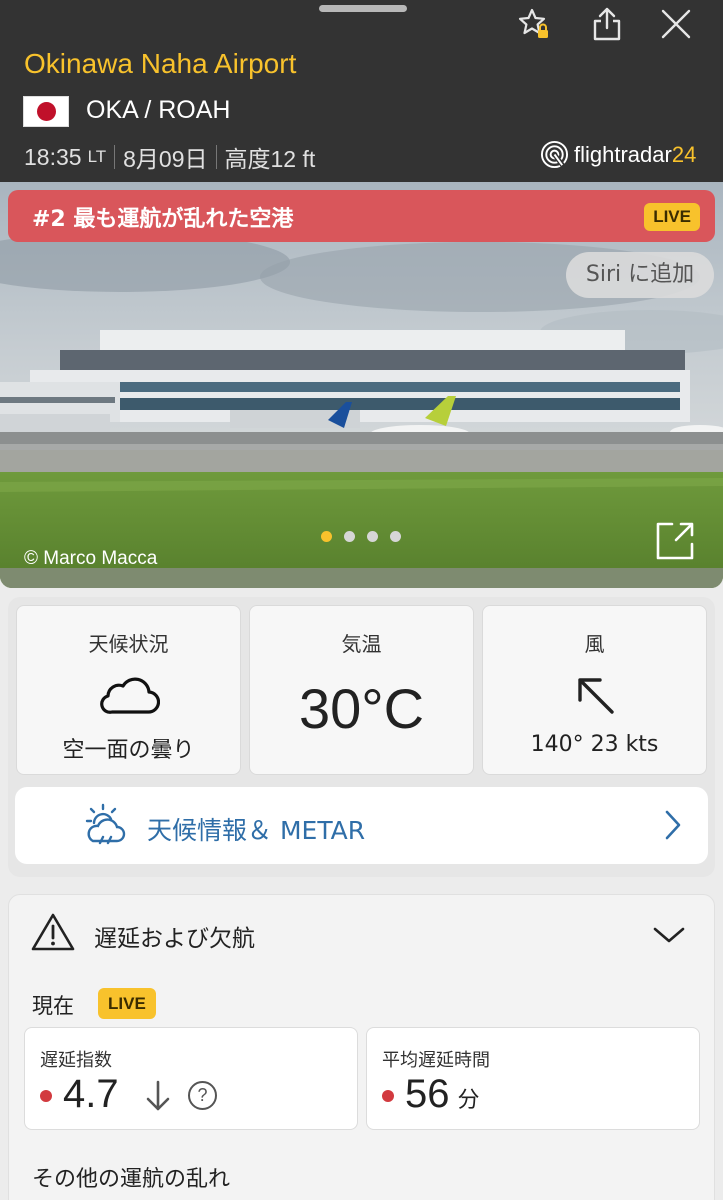 Image resolution: width=723 pixels, height=1200 pixels. I want to click on brand-name: flightradar, so click(623, 154).